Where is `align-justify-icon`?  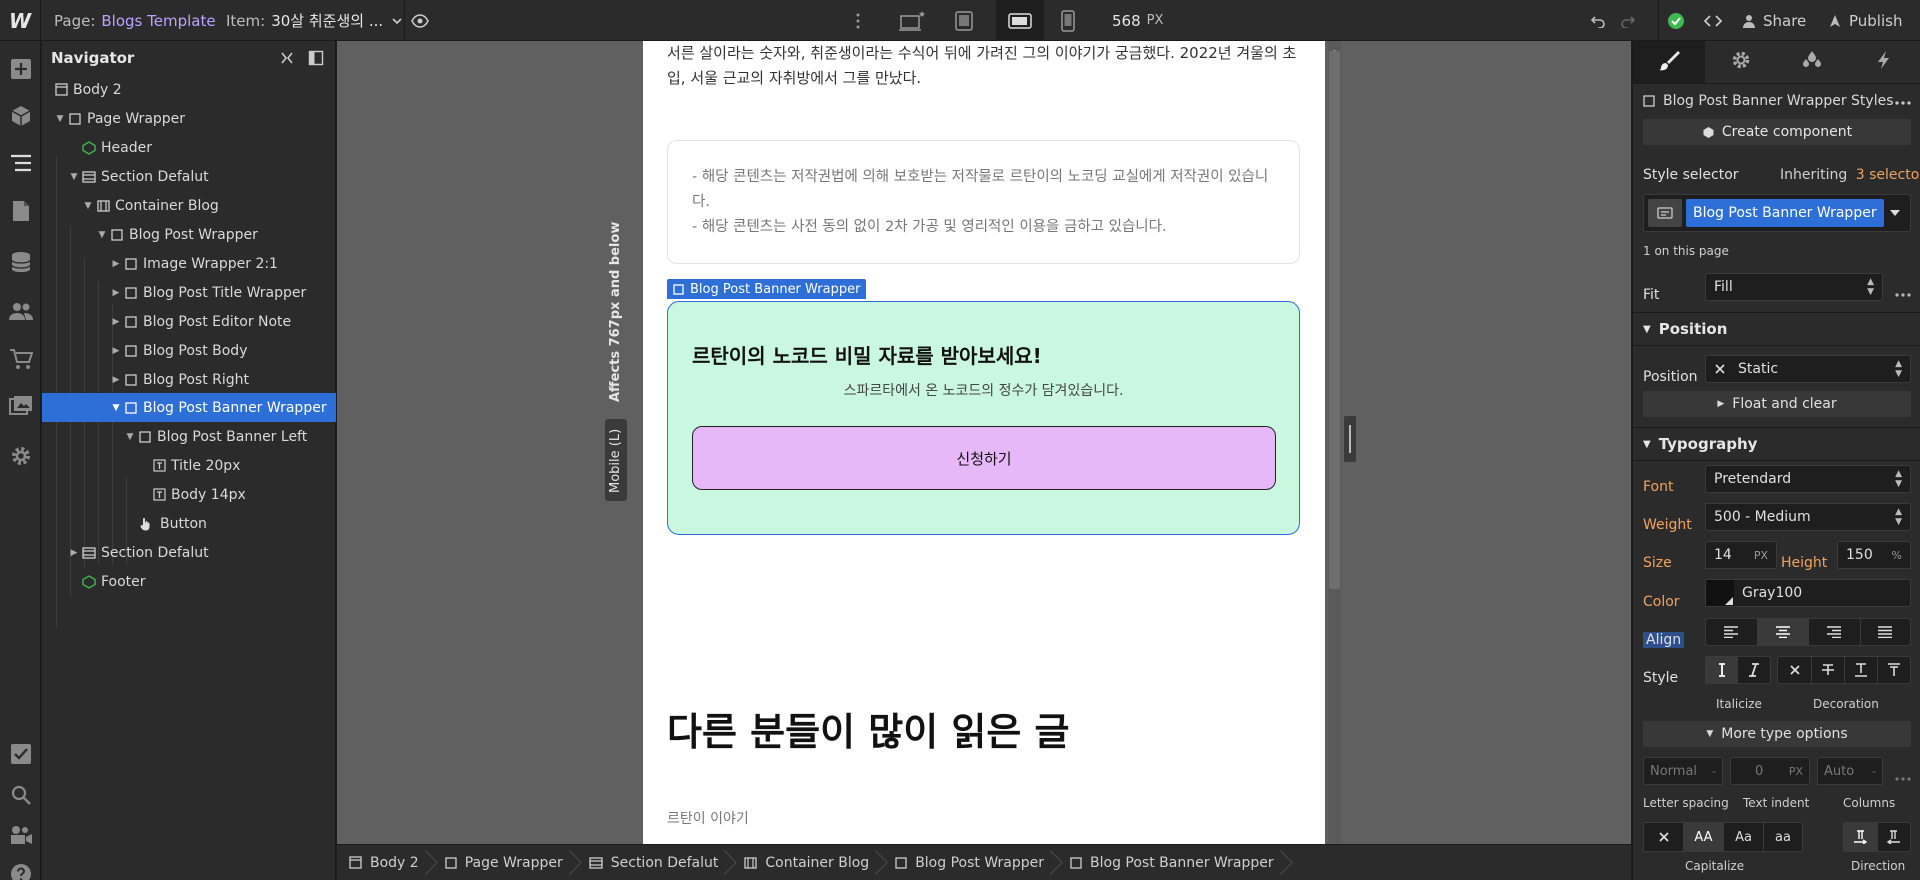
align-justify-icon is located at coordinates (1886, 632).